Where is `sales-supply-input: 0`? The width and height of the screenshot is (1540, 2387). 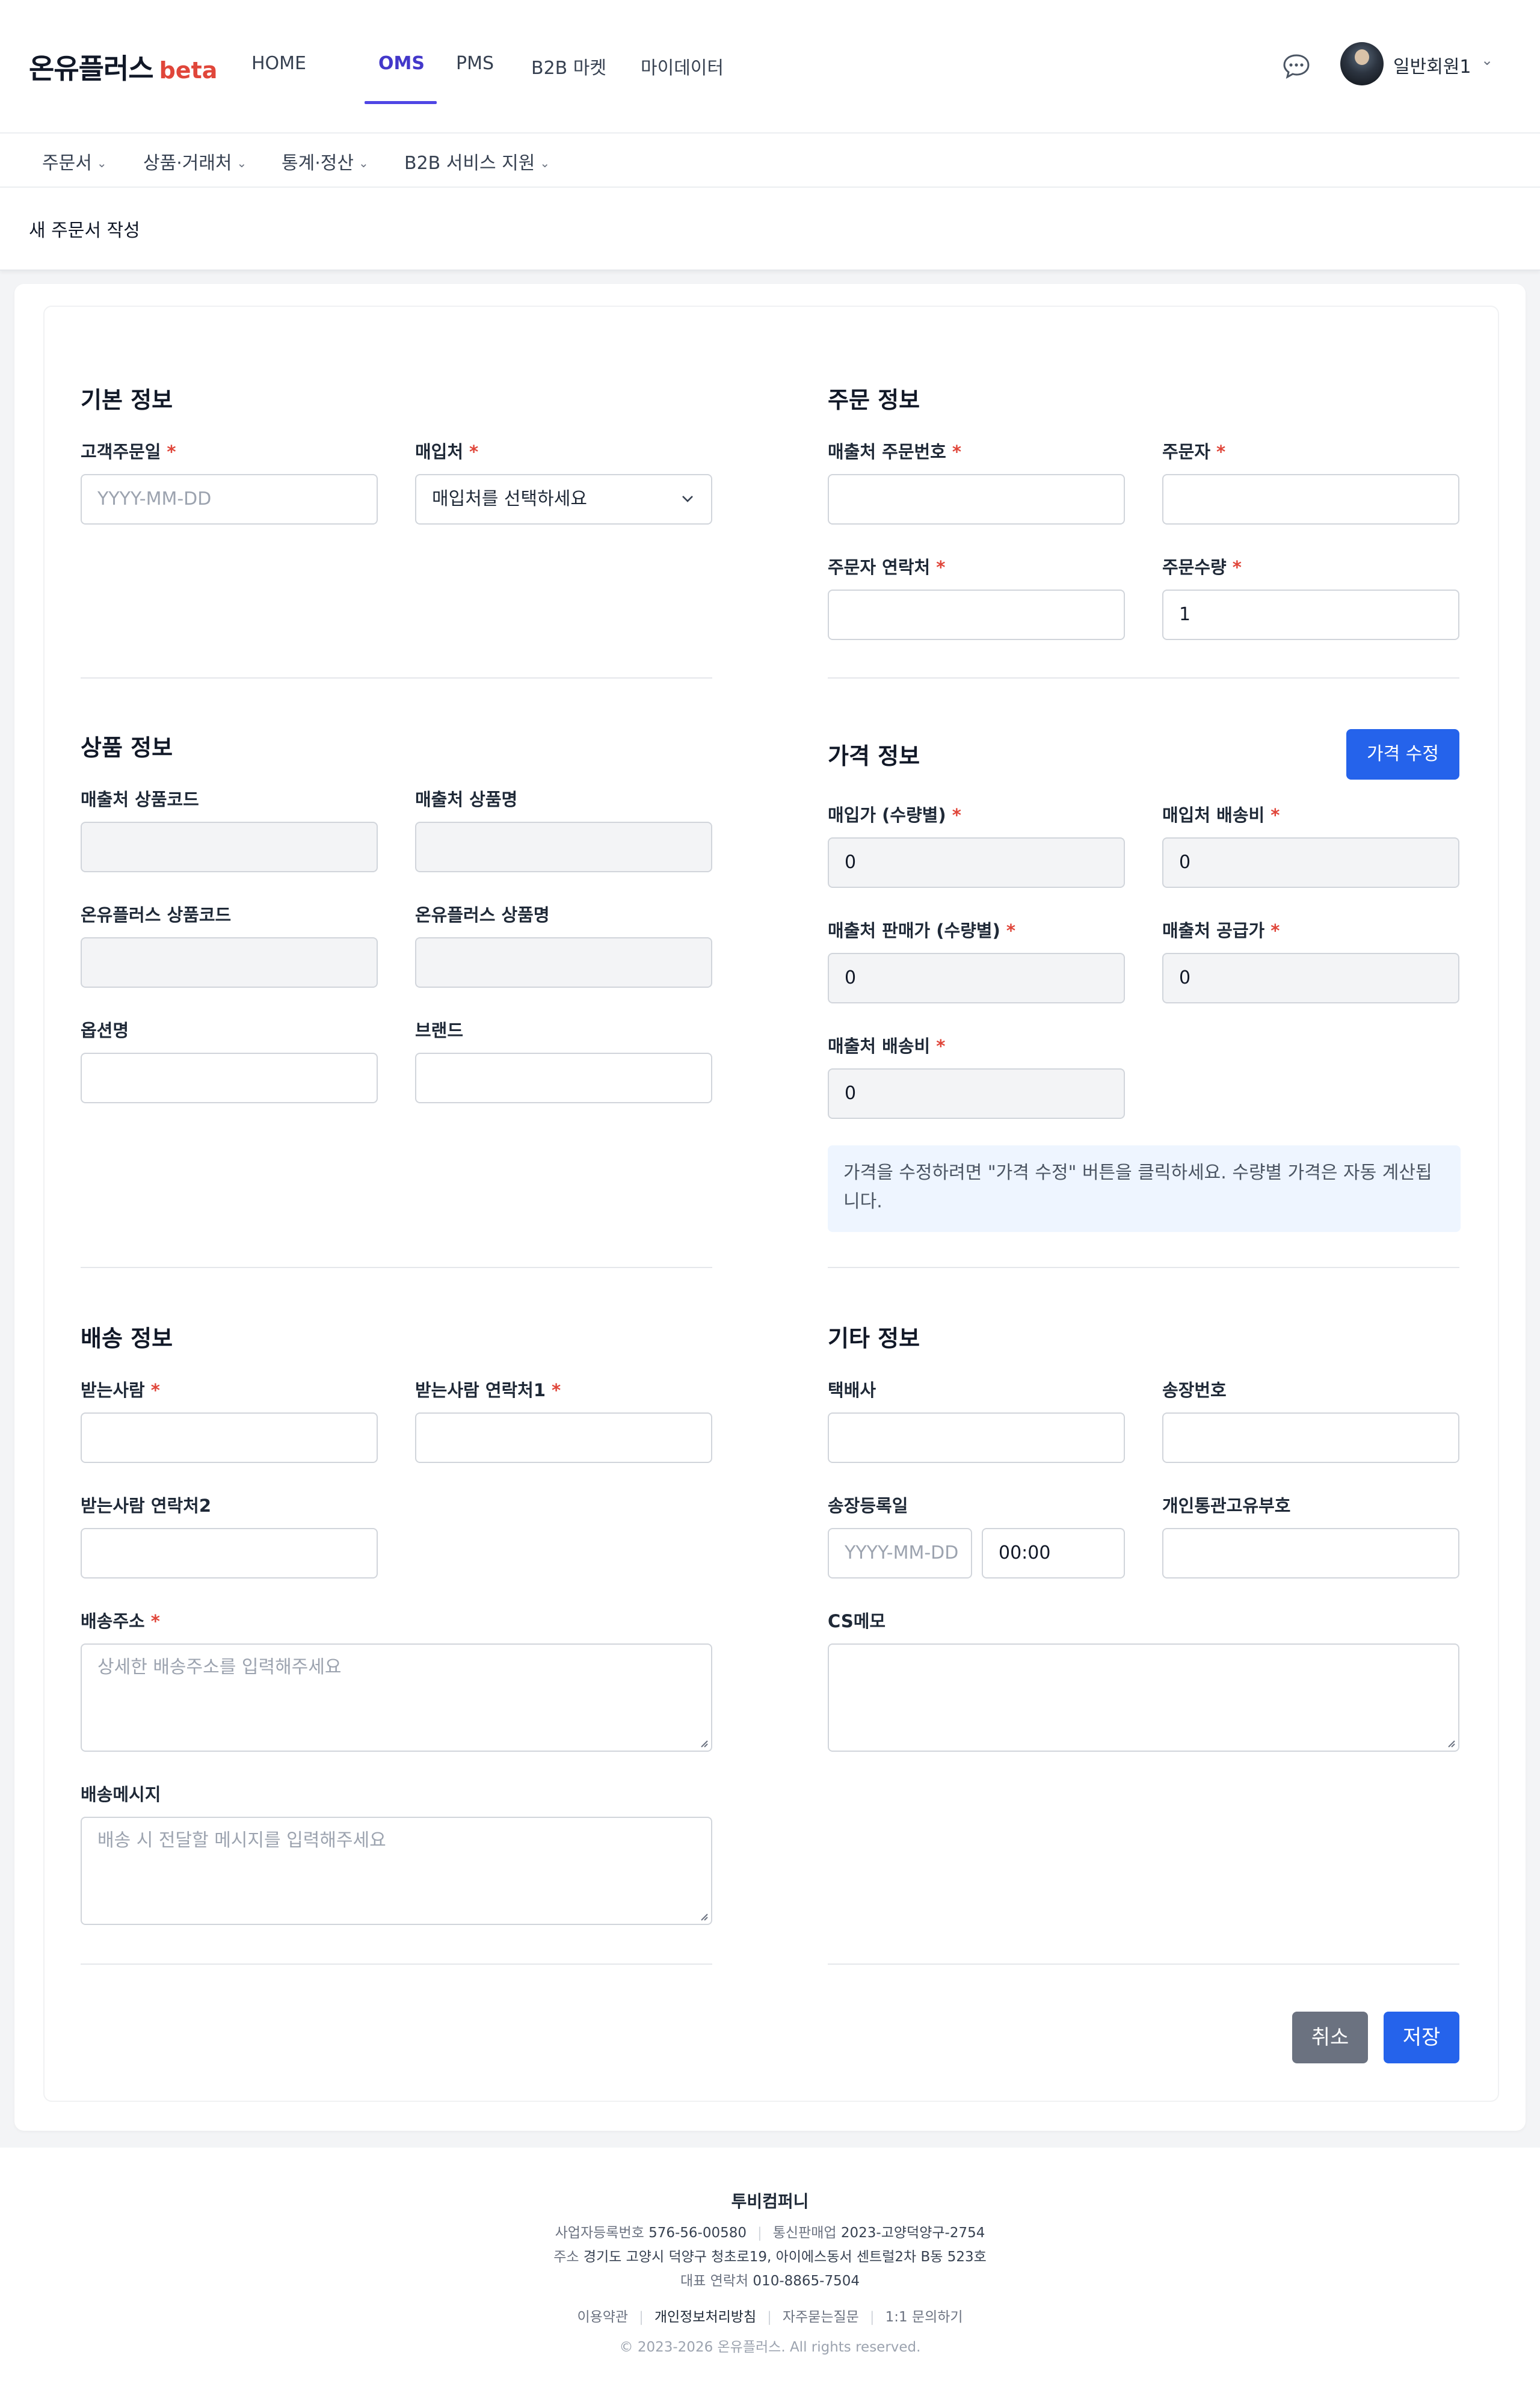
sales-supply-input: 0 is located at coordinates (1310, 978).